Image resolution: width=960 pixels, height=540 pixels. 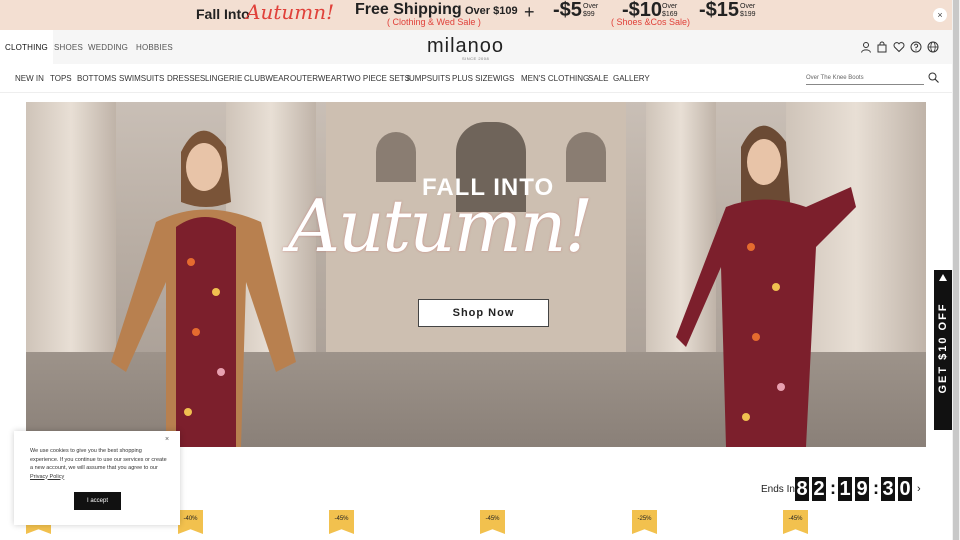 I want to click on hero-autumn-script: Autumn!, so click(x=440, y=226).